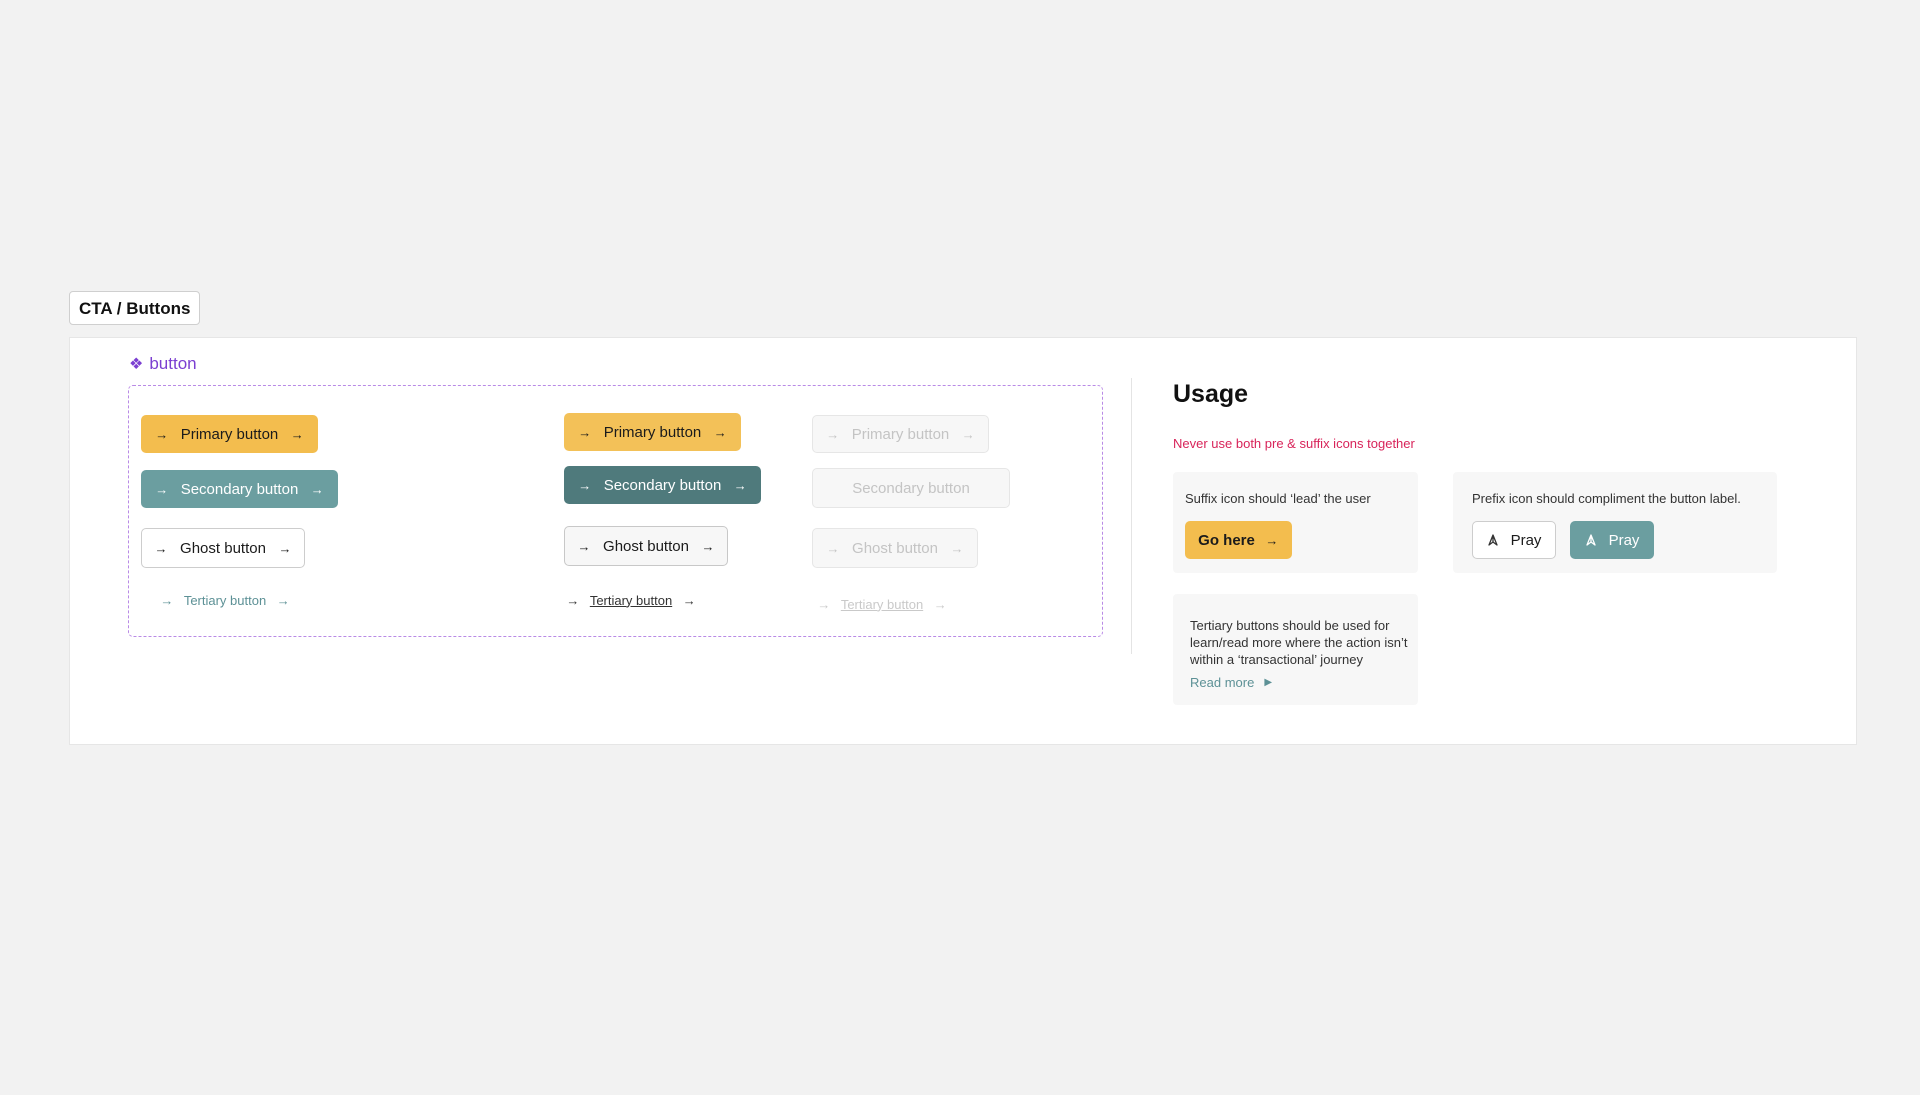 This screenshot has height=1095, width=1920. Describe the element at coordinates (1131, 516) in the screenshot. I see `section-divider` at that location.